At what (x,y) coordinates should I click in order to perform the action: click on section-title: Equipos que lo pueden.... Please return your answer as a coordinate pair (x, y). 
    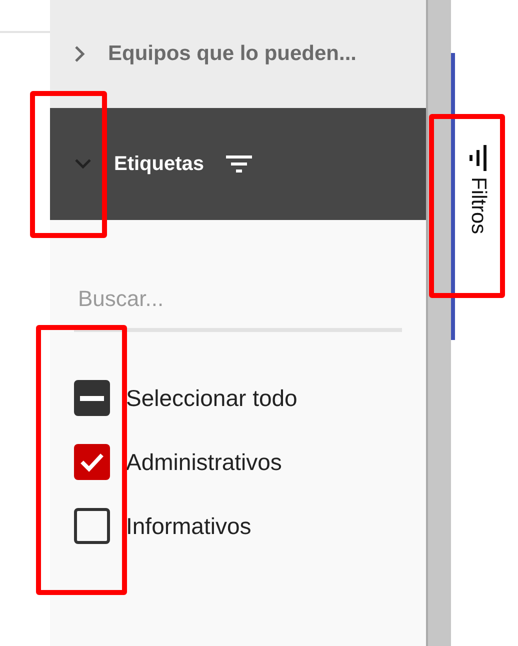
    Looking at the image, I should click on (232, 54).